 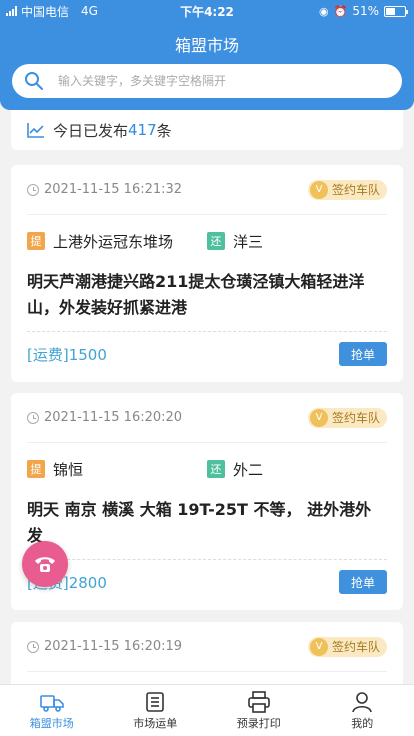 What do you see at coordinates (67, 354) in the screenshot?
I see `freight-fee: [运费]1500` at bounding box center [67, 354].